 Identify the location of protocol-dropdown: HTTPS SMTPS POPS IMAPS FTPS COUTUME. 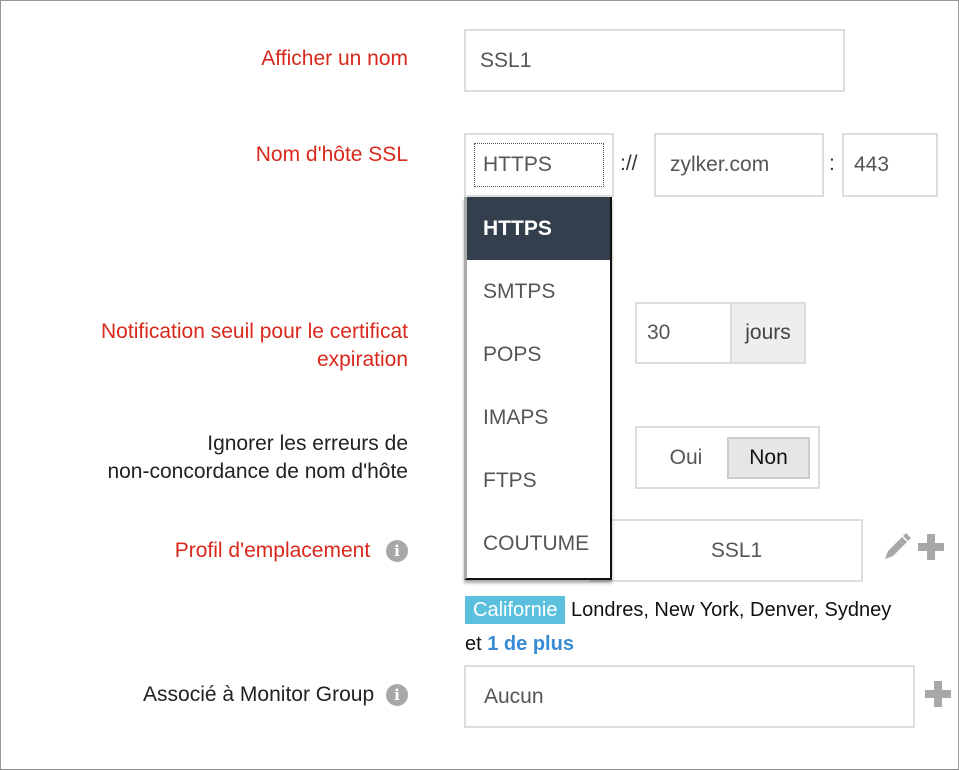
(538, 388).